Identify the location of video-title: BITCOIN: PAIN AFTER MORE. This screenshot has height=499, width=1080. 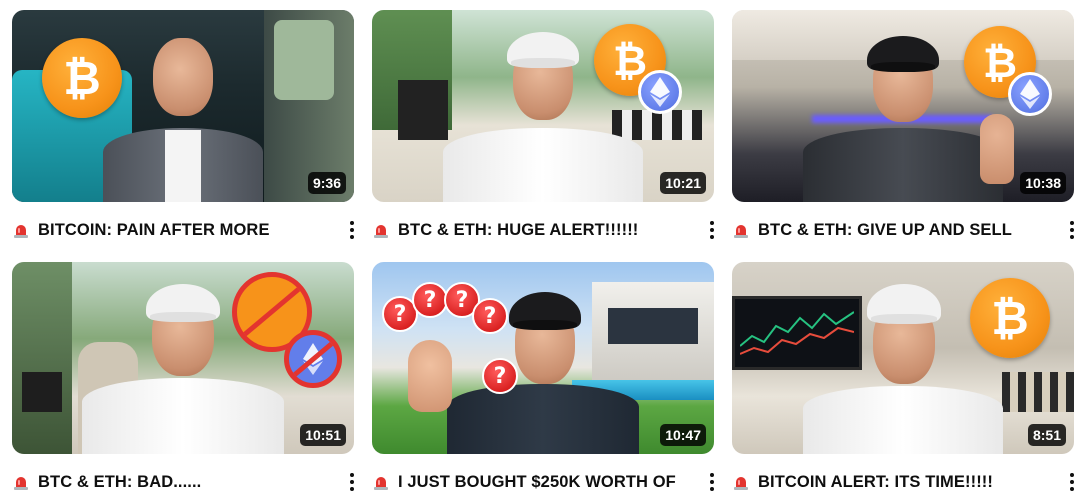
(190, 230).